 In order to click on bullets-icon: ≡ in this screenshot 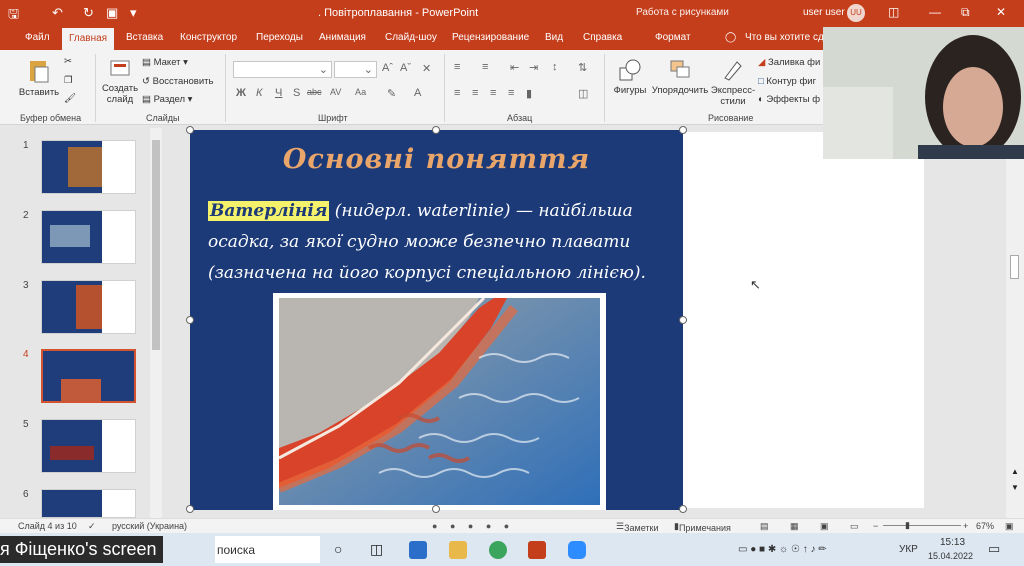, I will do `click(457, 67)`.